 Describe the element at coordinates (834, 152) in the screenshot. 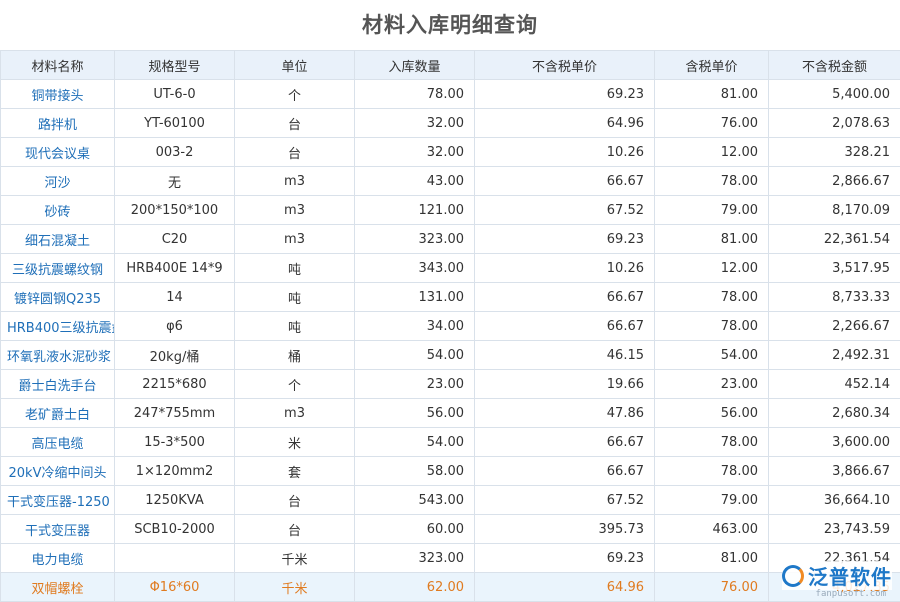

I see `cell-amount: 328.21` at that location.